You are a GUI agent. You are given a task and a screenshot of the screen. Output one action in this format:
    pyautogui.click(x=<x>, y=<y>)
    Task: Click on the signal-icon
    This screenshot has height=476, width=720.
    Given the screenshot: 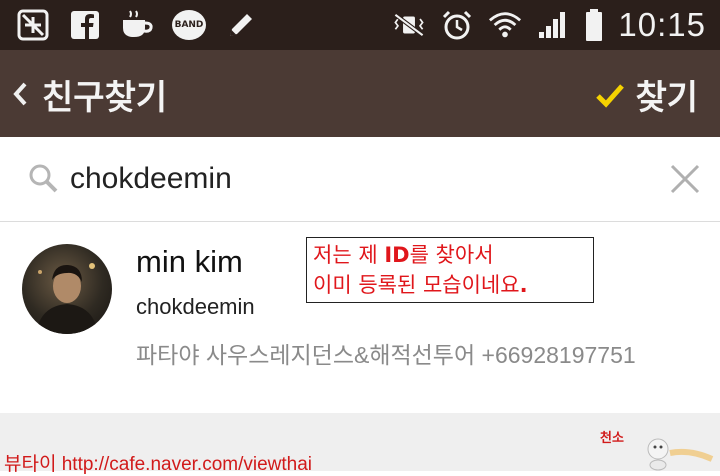 What is the action you would take?
    pyautogui.click(x=553, y=25)
    